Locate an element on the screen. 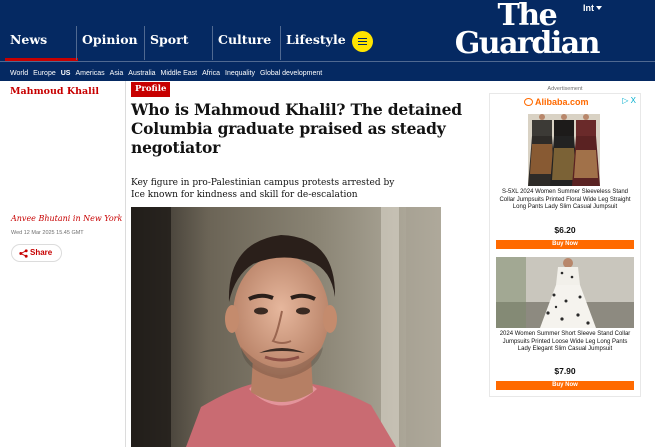 The image size is (655, 447). subnav-africa: Africa is located at coordinates (211, 73).